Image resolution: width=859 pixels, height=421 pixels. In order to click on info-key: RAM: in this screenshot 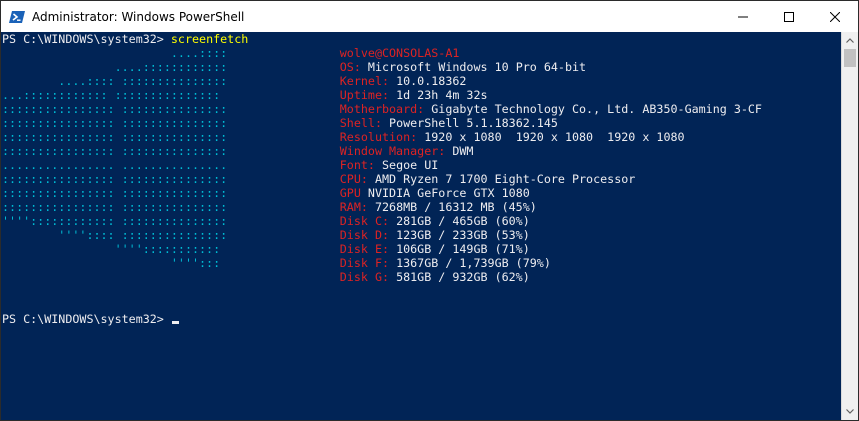, I will do `click(357, 207)`.